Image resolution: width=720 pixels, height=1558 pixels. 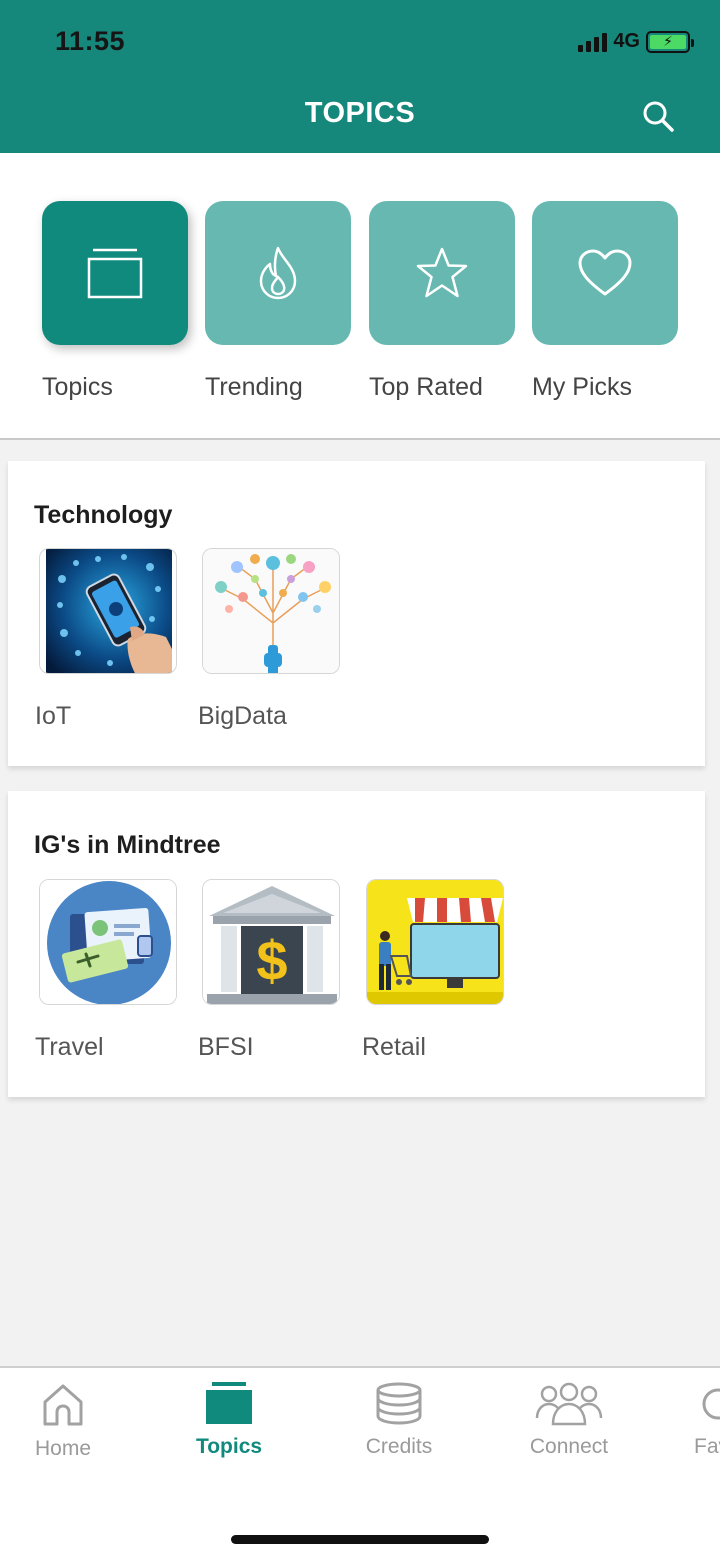 I want to click on favorites-icon, so click(x=711, y=1404).